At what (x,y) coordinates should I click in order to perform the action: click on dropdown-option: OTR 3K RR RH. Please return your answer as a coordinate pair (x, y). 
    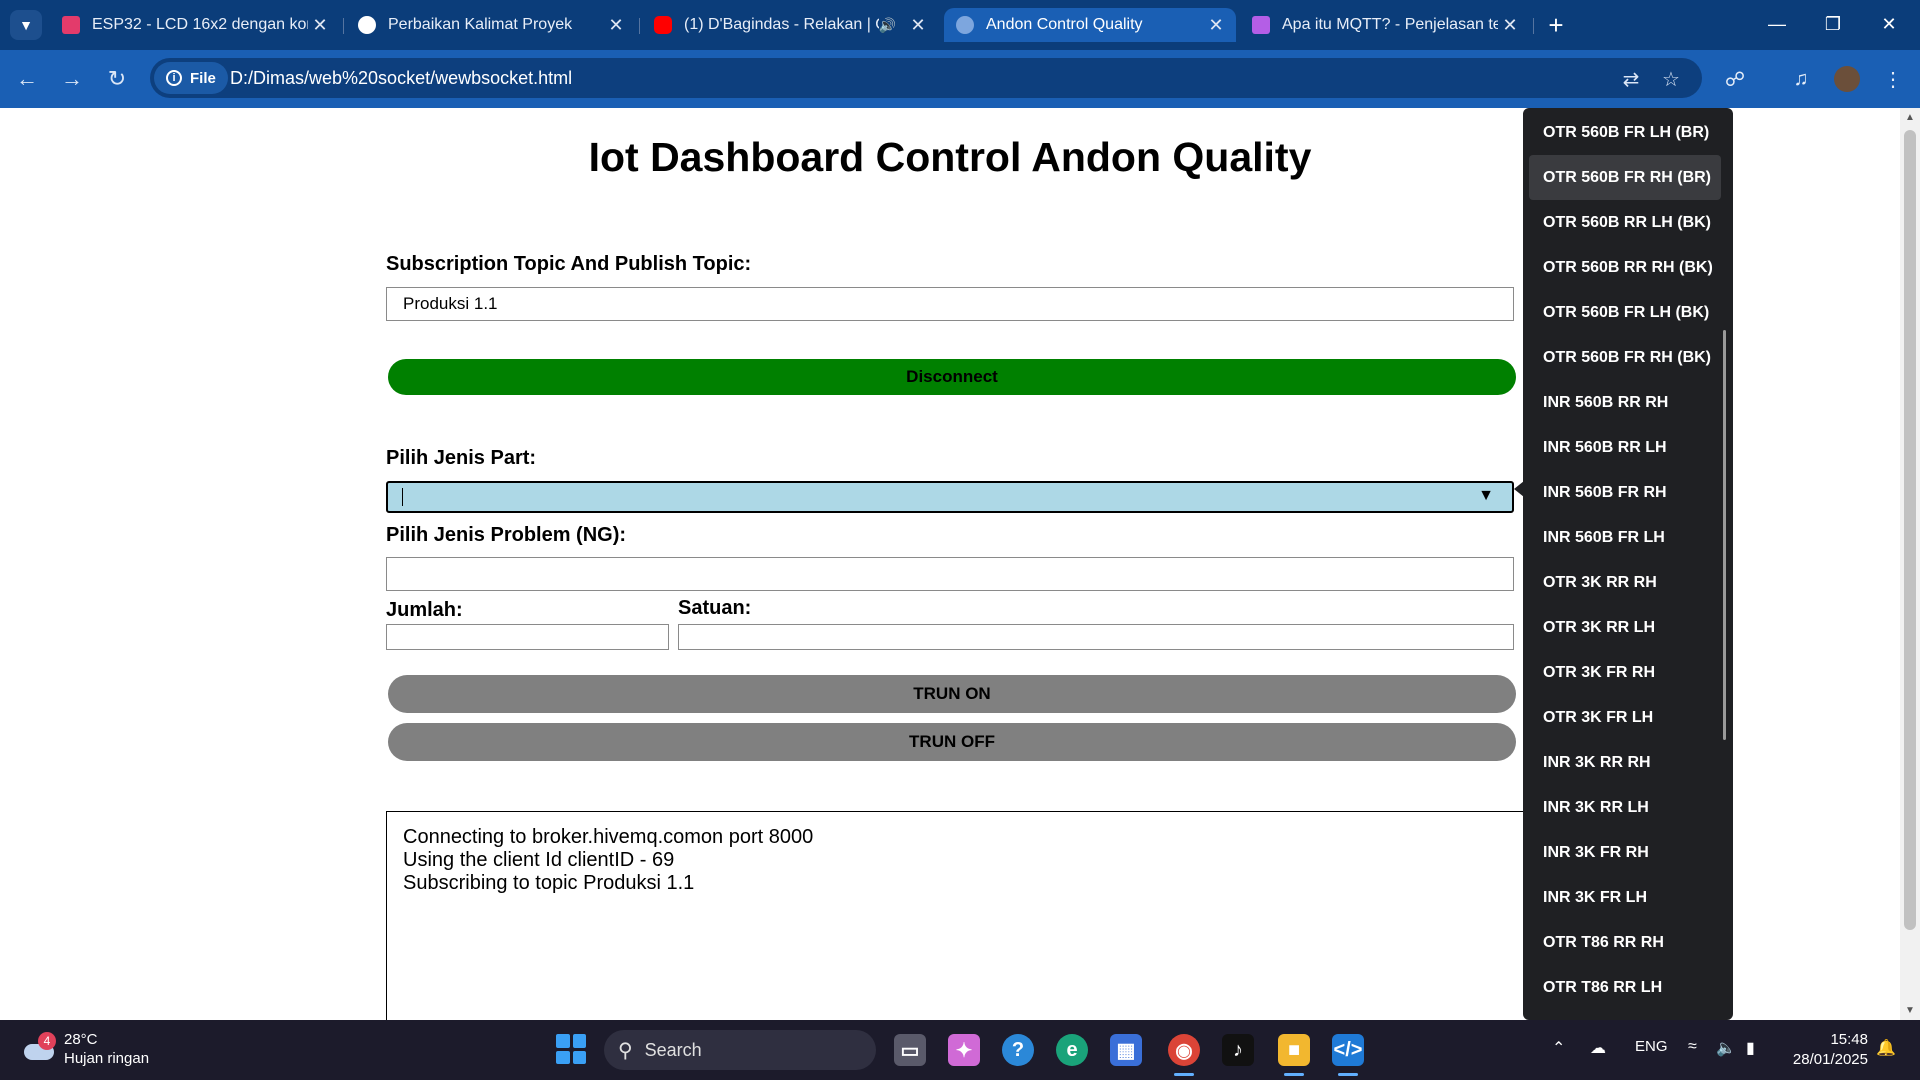
    Looking at the image, I should click on (1625, 582).